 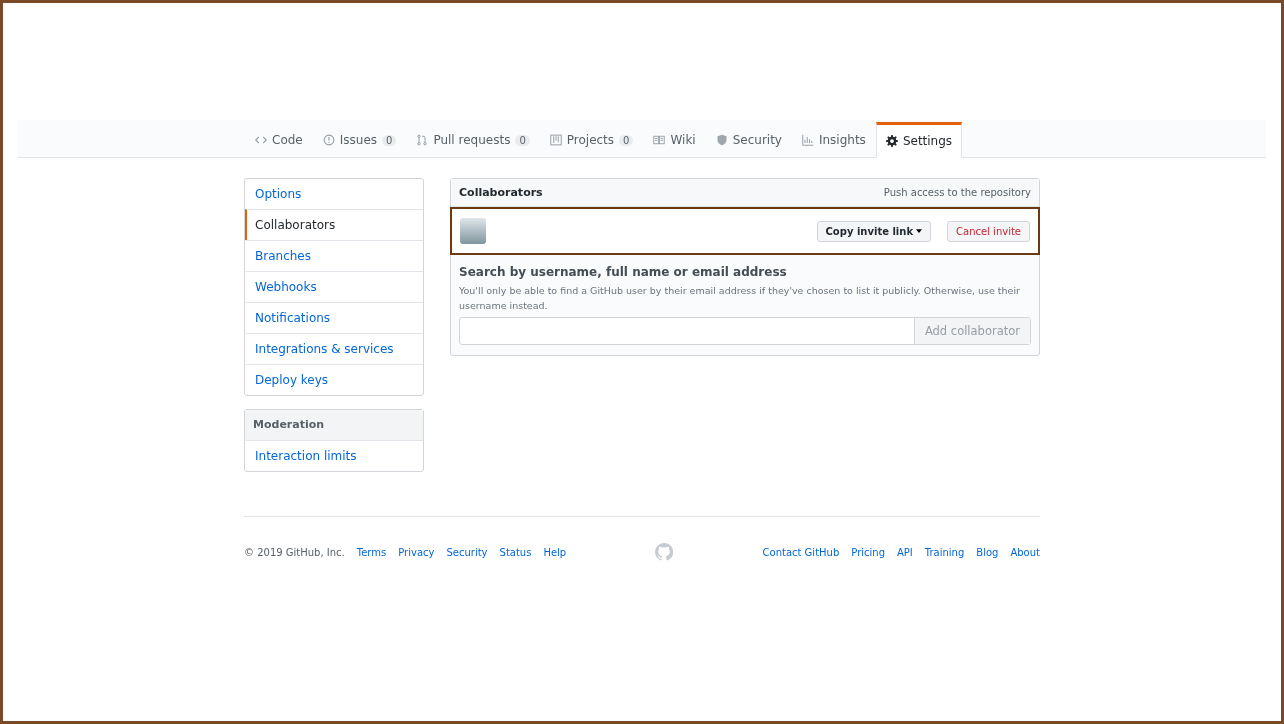 What do you see at coordinates (740, 298) in the screenshot?
I see `help-text: You'll only be able to find a GitHub user by their email address if they've chosen to list it publicly. Otherwise, use their username instead.` at bounding box center [740, 298].